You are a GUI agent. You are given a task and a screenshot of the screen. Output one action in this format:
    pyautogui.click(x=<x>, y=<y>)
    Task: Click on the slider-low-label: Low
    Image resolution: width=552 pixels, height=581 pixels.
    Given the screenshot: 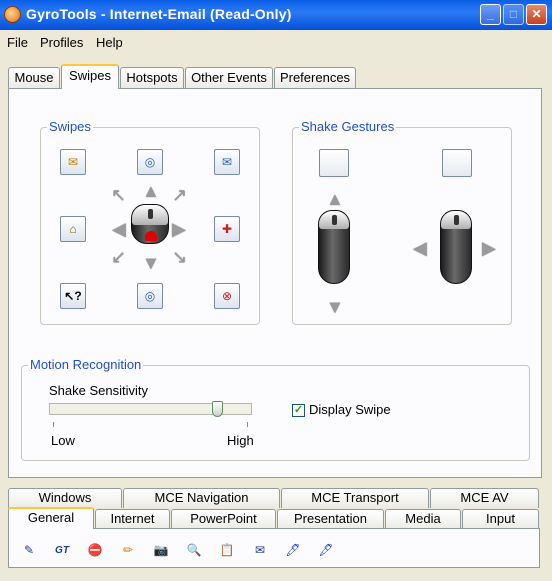 What is the action you would take?
    pyautogui.click(x=63, y=440)
    